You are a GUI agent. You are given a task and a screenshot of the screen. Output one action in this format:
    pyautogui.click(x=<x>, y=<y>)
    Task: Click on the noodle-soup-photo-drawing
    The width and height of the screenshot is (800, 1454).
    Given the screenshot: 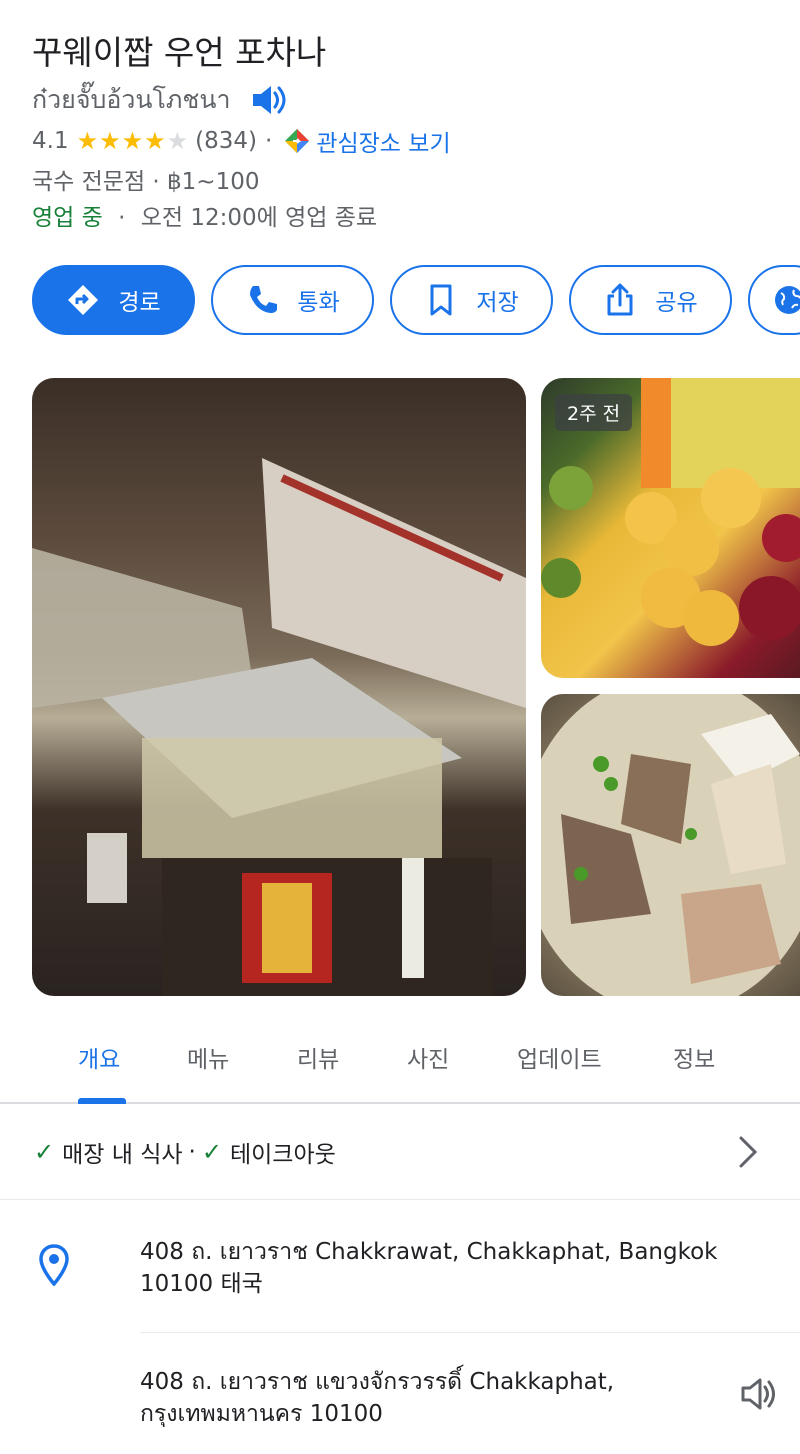 What is the action you would take?
    pyautogui.click(x=670, y=845)
    